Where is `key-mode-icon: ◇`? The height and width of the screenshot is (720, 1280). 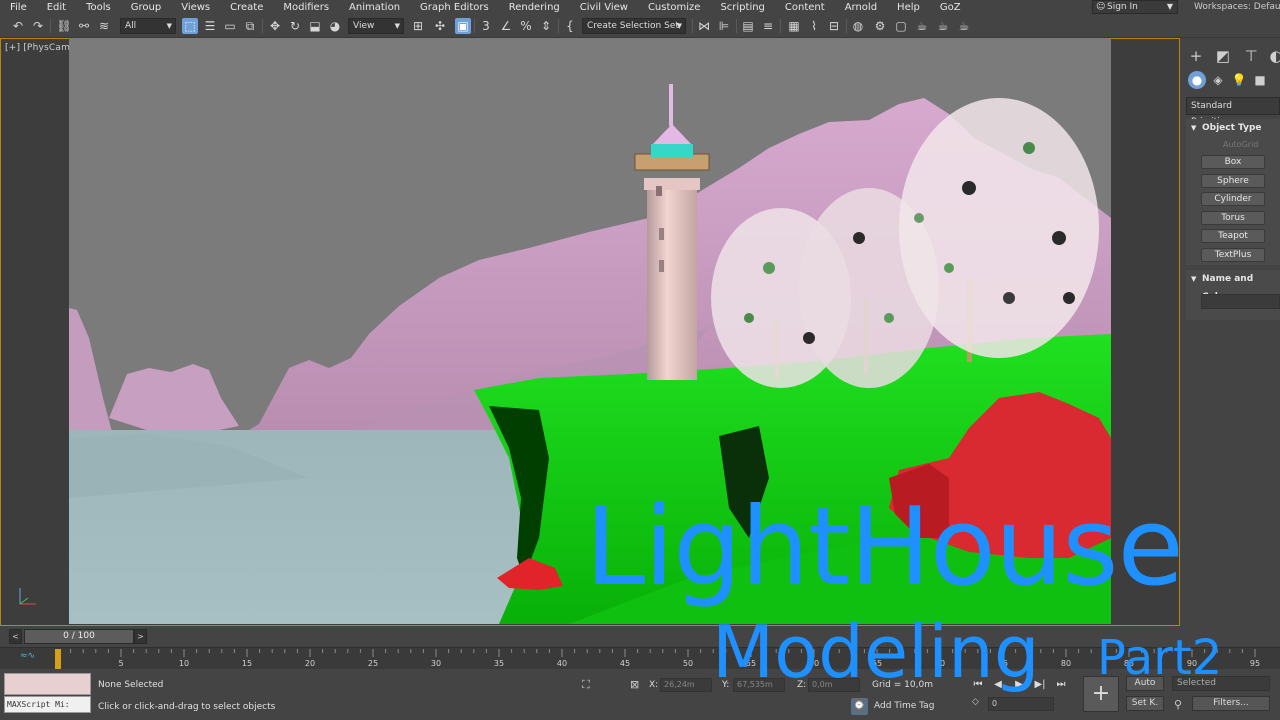 key-mode-icon: ◇ is located at coordinates (975, 702).